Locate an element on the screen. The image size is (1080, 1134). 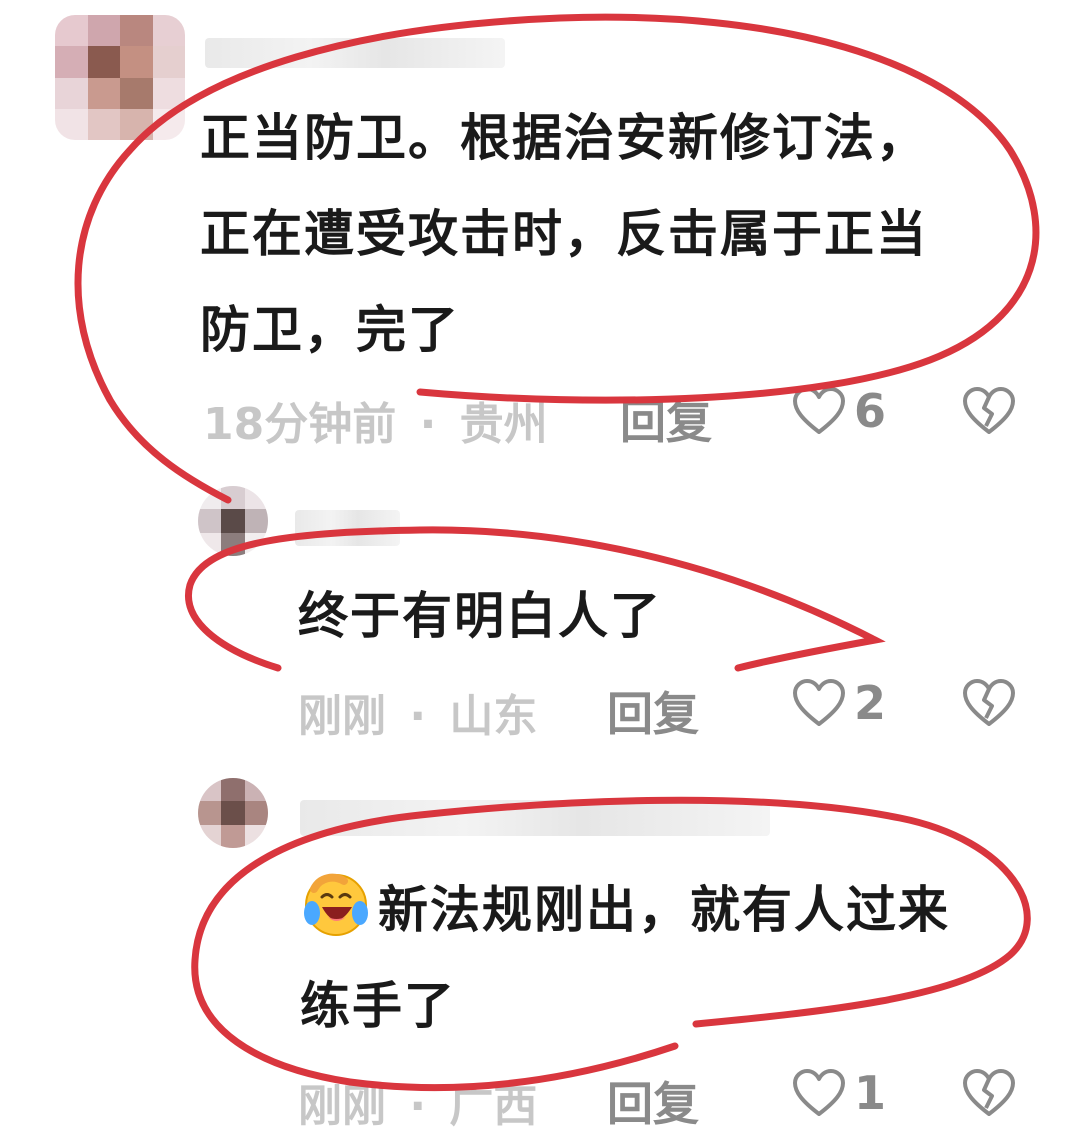
like-button: 6 is located at coordinates (839, 411).